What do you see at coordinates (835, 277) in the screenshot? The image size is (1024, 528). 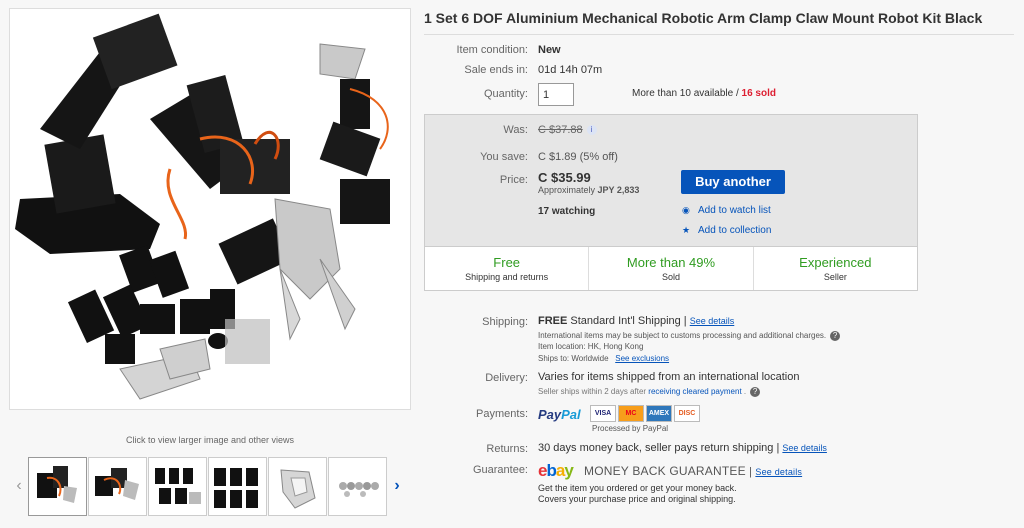 I see `stat-caption: Seller` at bounding box center [835, 277].